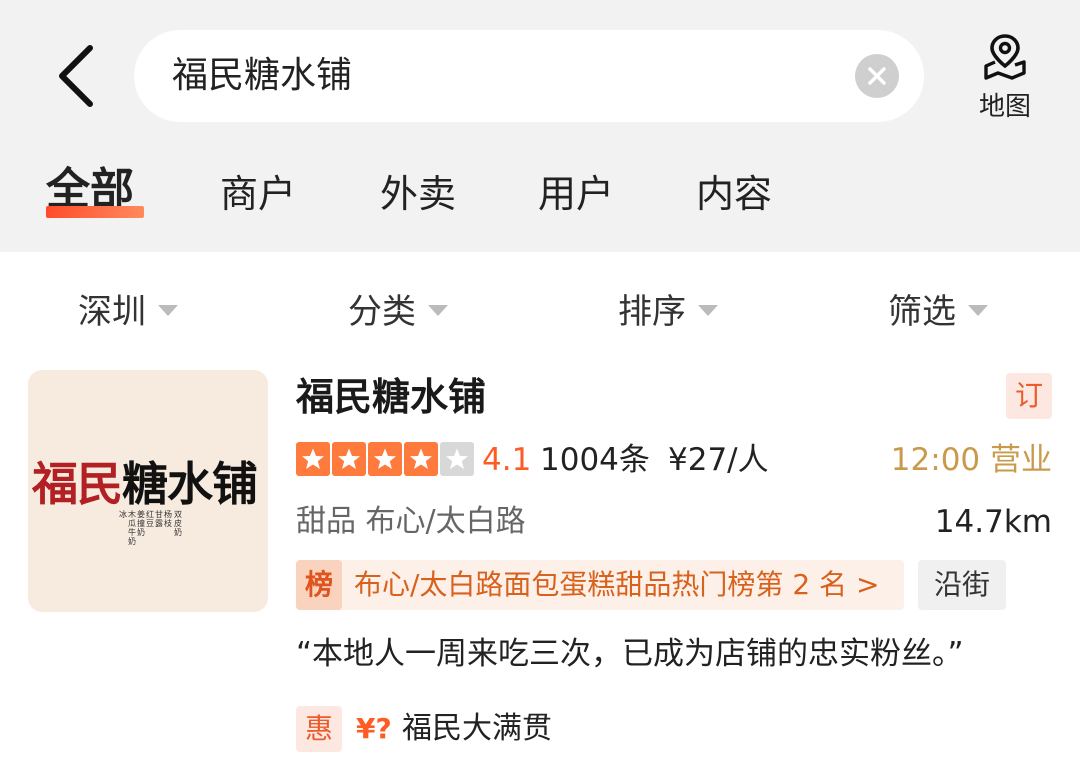 Image resolution: width=1080 pixels, height=777 pixels. Describe the element at coordinates (676, 522) in the screenshot. I see `category-row: 甜品 布心/太白路 14.7km` at that location.